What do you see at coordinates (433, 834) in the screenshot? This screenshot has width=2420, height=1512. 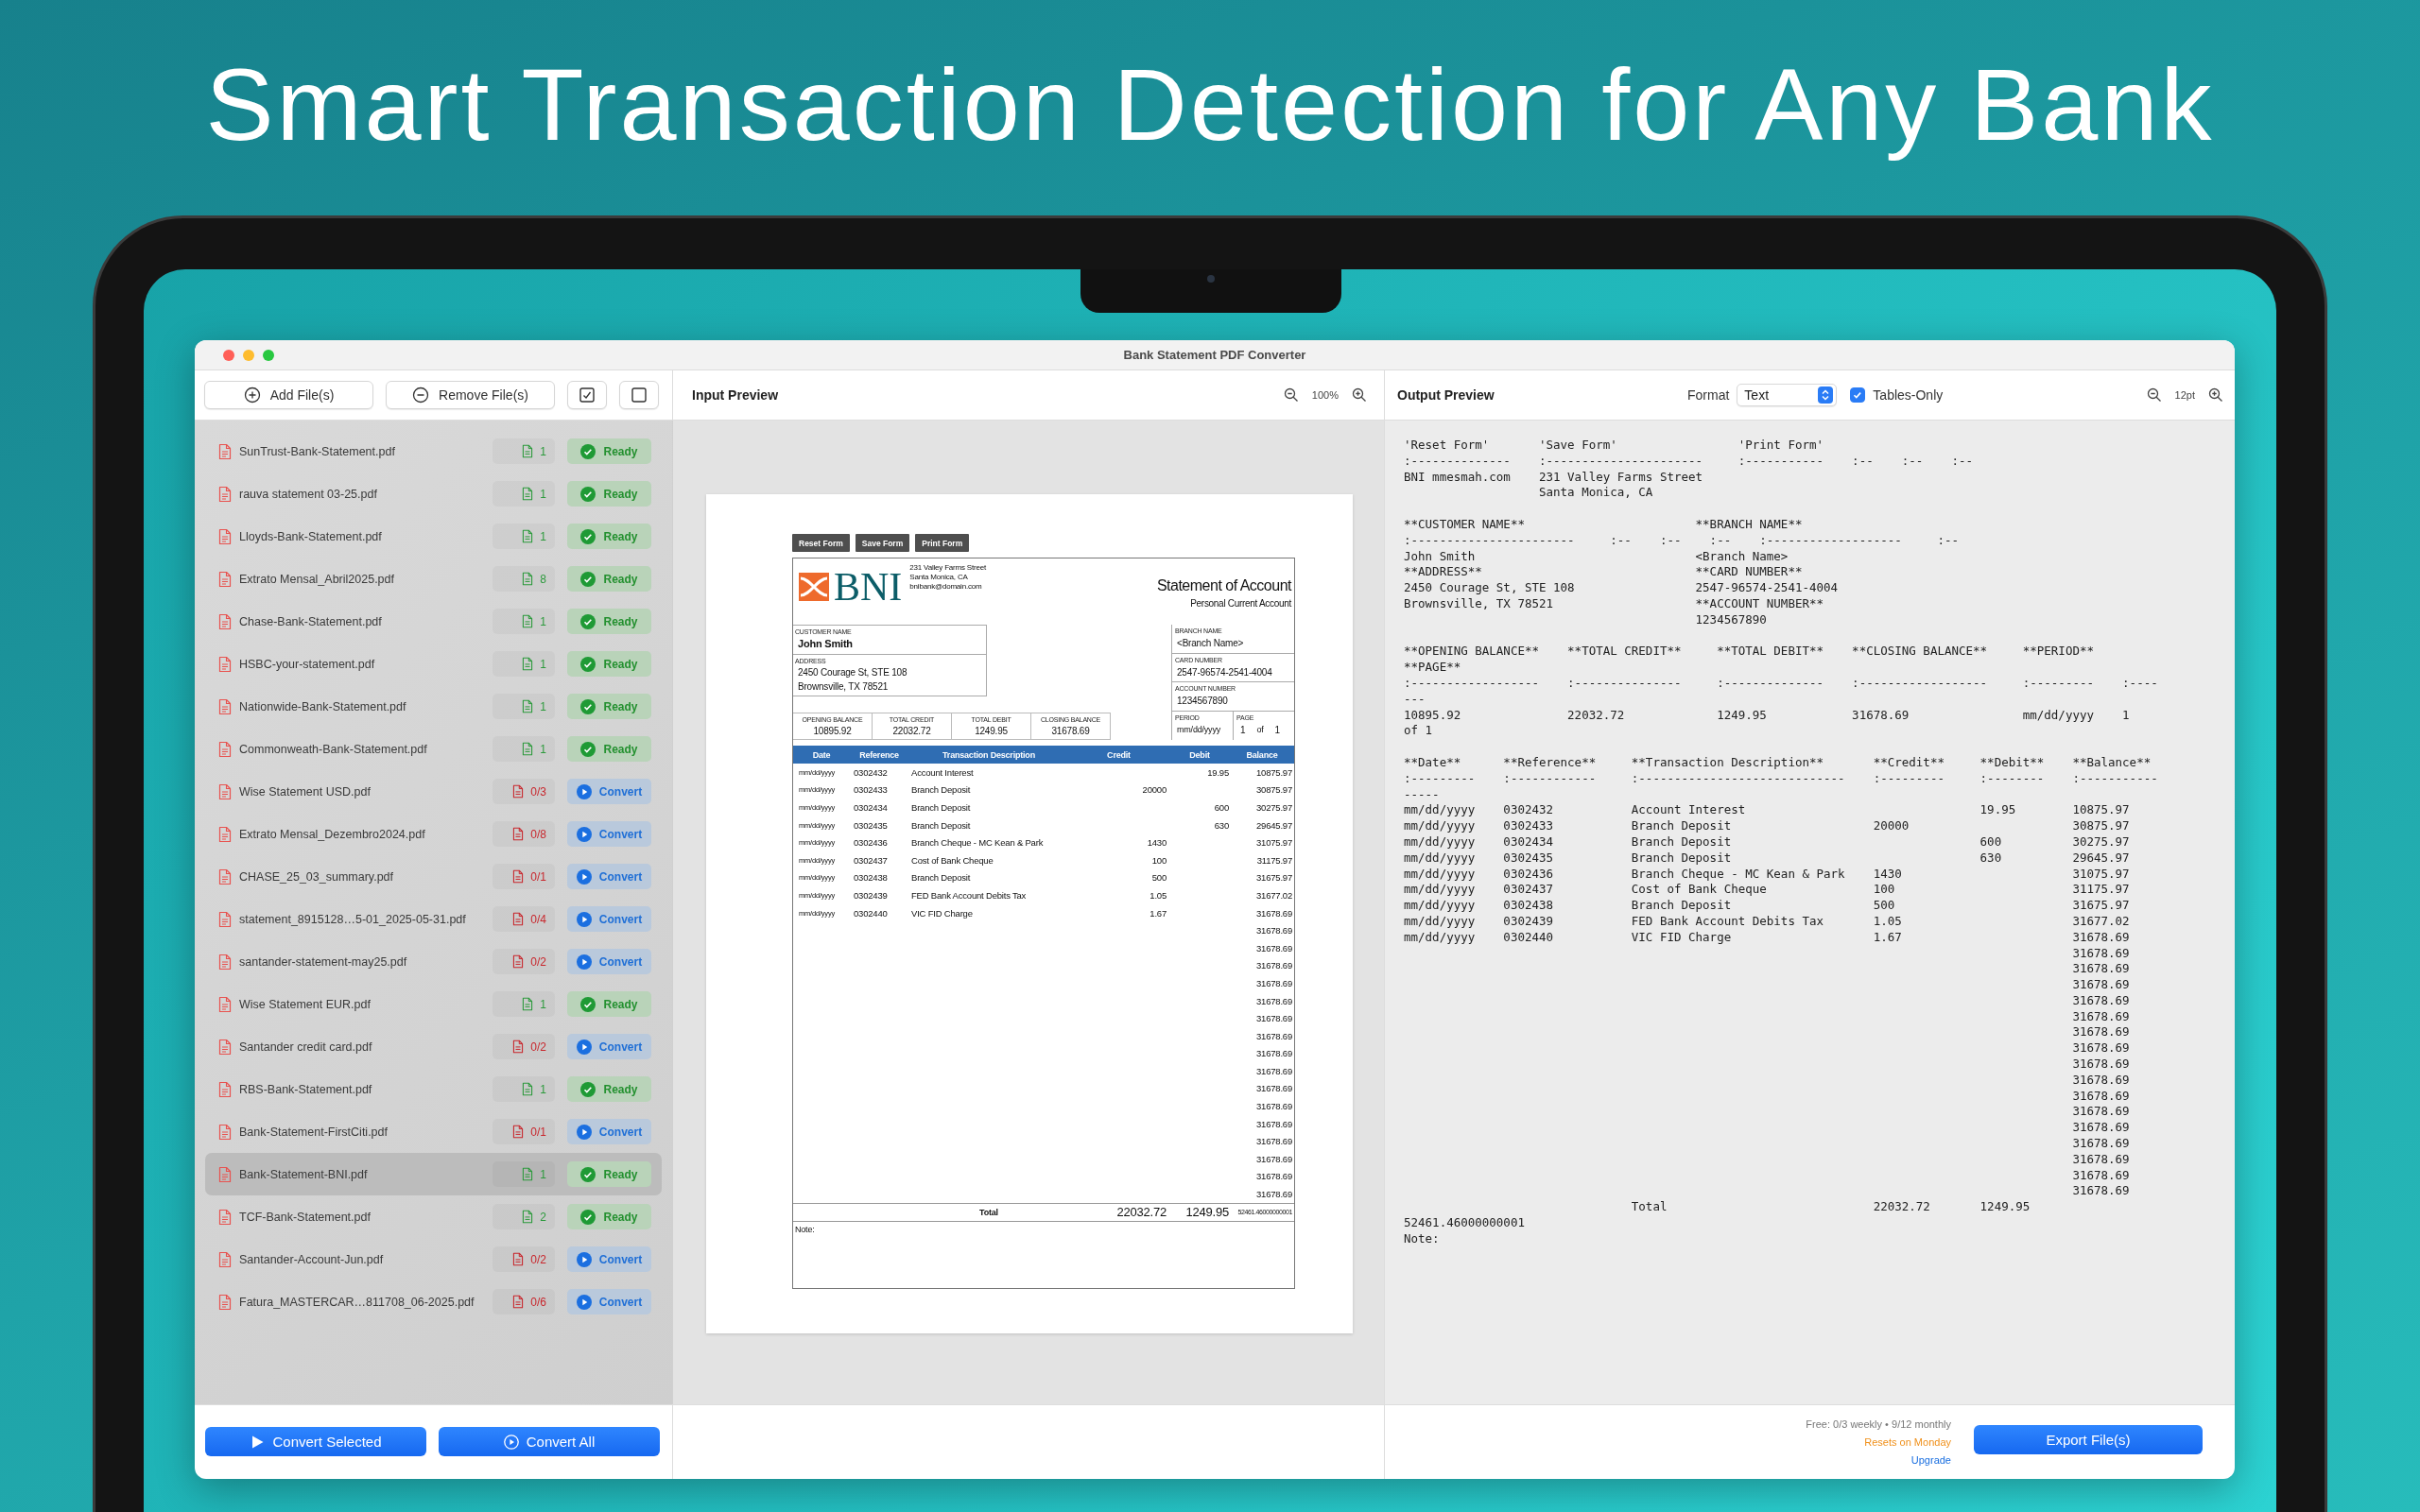 I see `file-row: Extrato Mensal_Dezembro2024.pdf 0/8 Convert` at bounding box center [433, 834].